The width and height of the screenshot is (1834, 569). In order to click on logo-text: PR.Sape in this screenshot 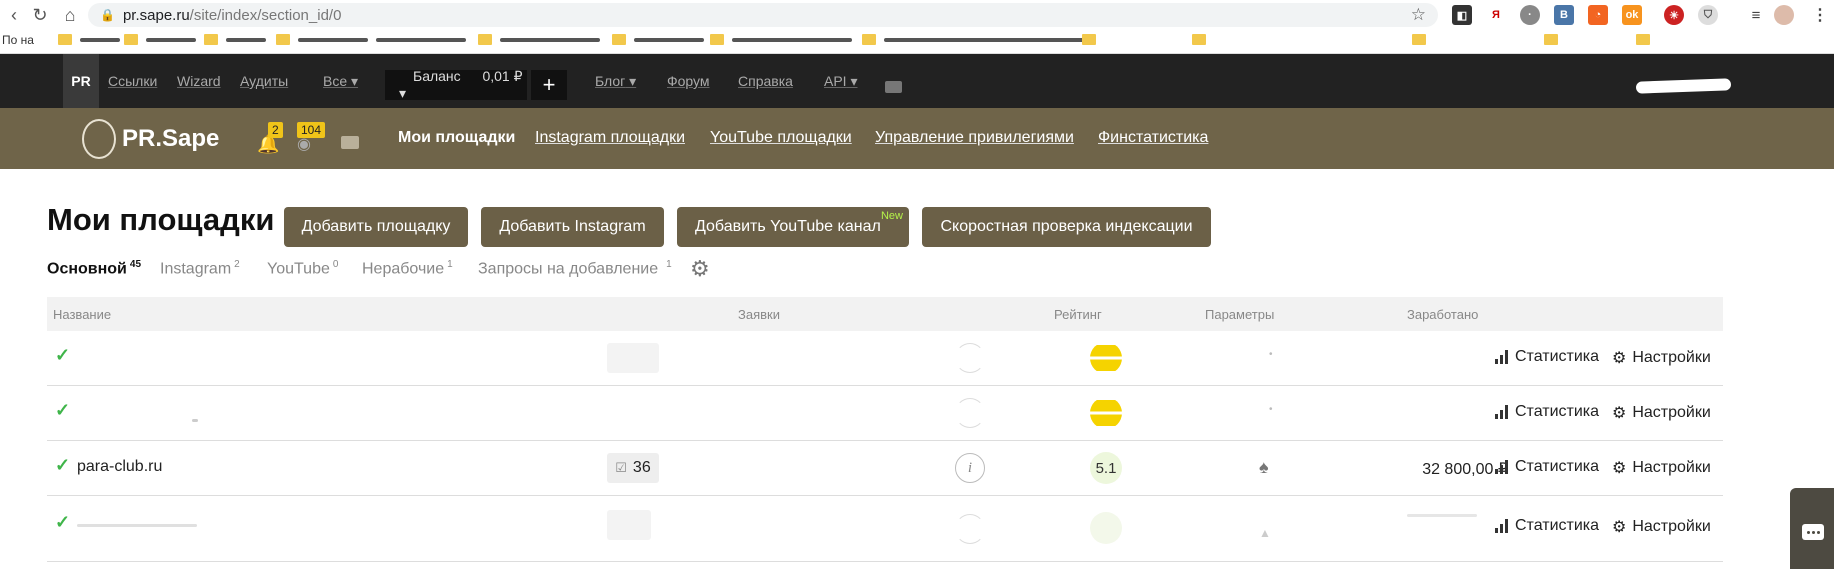, I will do `click(170, 139)`.